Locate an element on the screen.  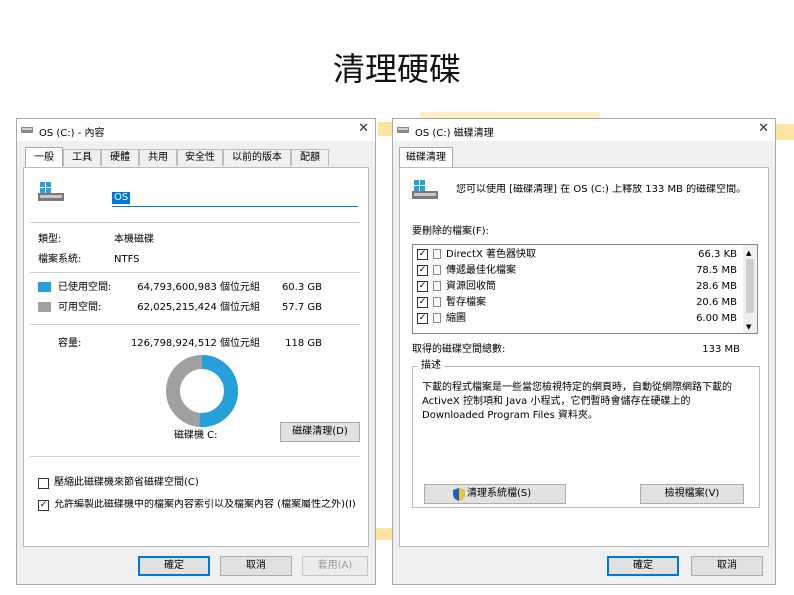
file-row: ✓ 縮圖 6.00 MB is located at coordinates (577, 318).